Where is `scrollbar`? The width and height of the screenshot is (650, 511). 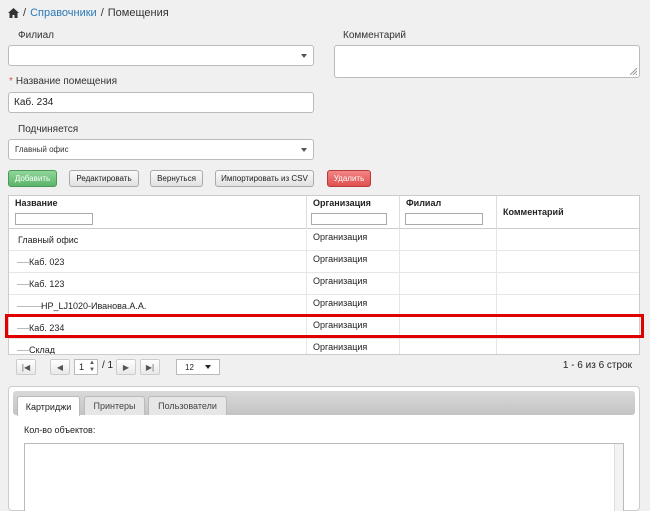 scrollbar is located at coordinates (618, 477).